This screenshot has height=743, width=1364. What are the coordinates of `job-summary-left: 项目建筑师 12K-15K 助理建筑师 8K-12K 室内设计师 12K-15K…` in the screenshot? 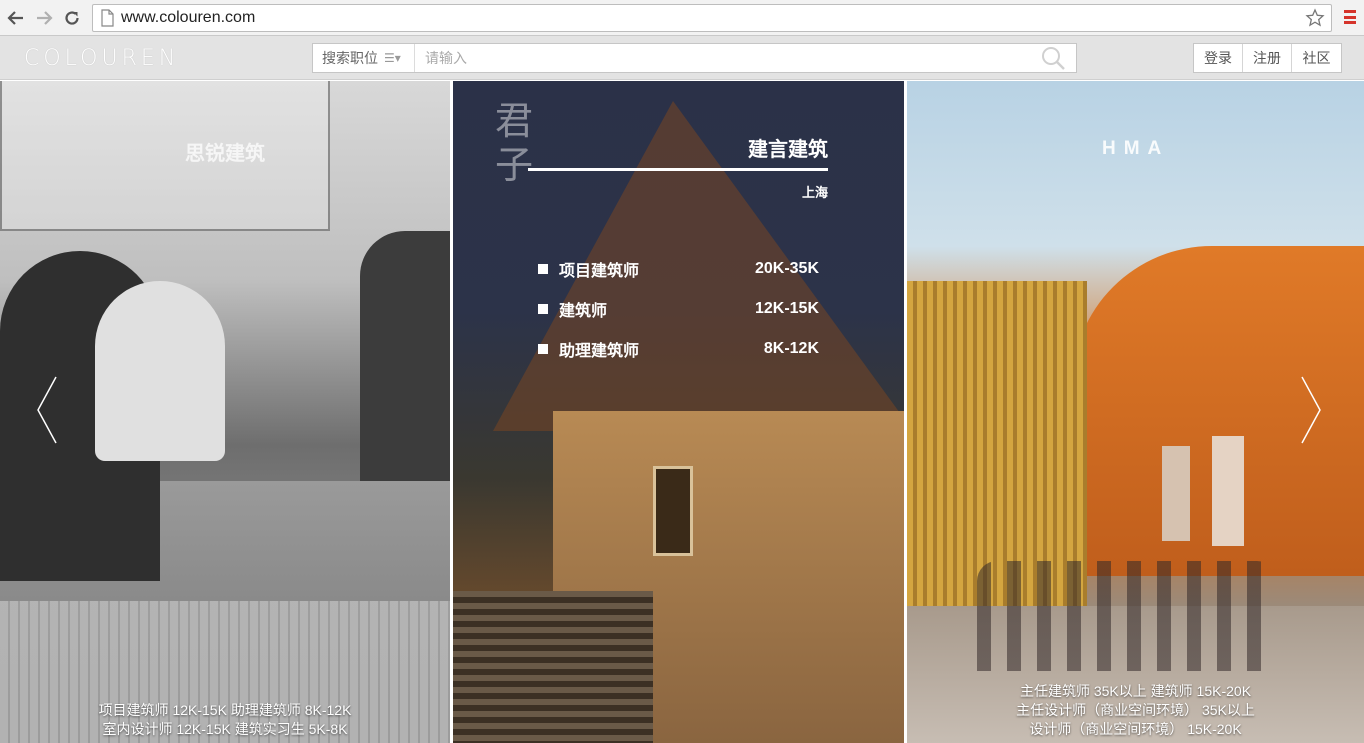 It's located at (225, 720).